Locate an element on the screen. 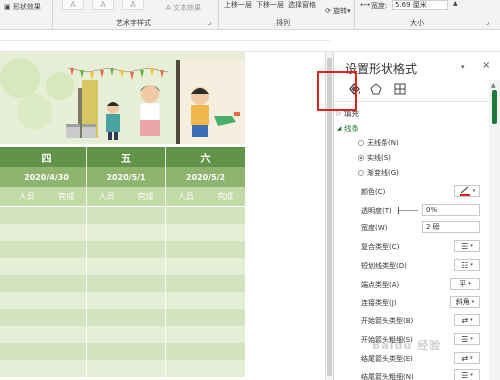  end-arrow-size-dropdown: ☰ ▾ is located at coordinates (467, 374).